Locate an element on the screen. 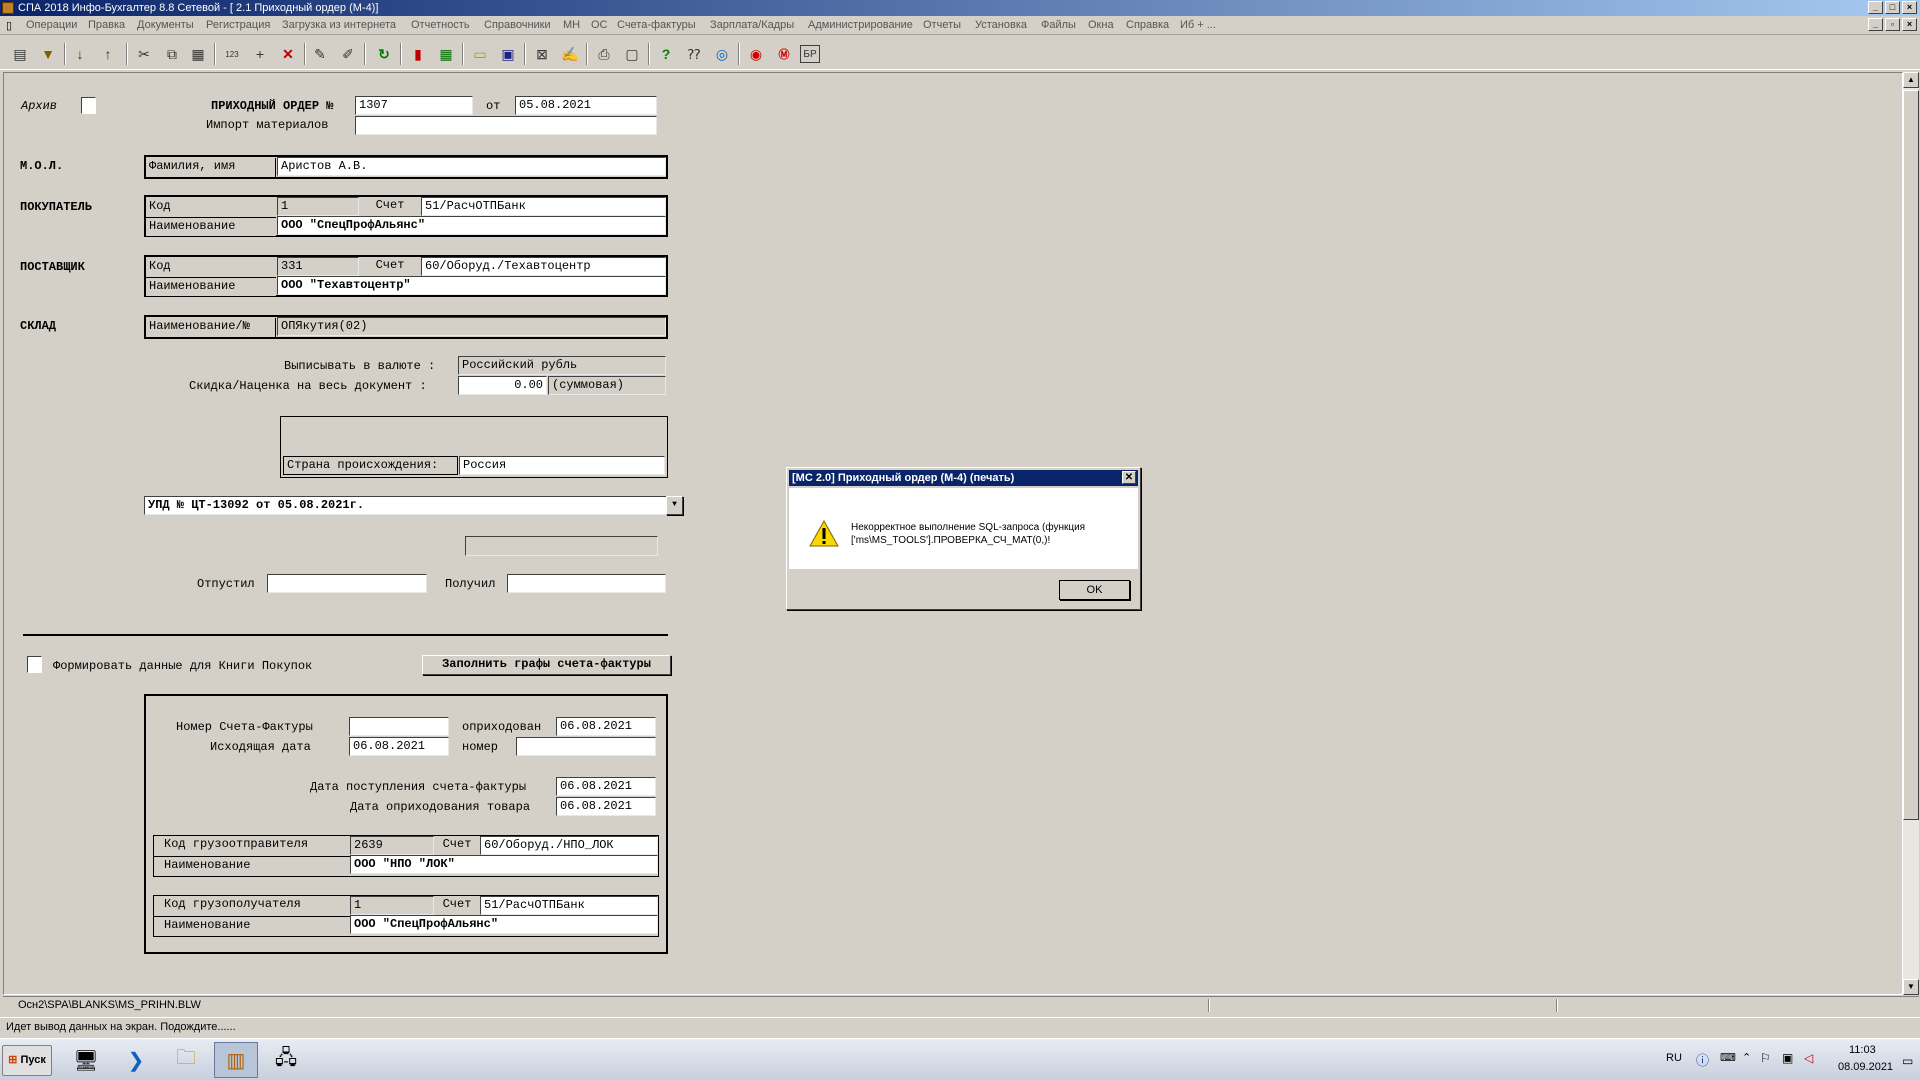 The image size is (1920, 1080). preview-icon: ▢ is located at coordinates (632, 54).